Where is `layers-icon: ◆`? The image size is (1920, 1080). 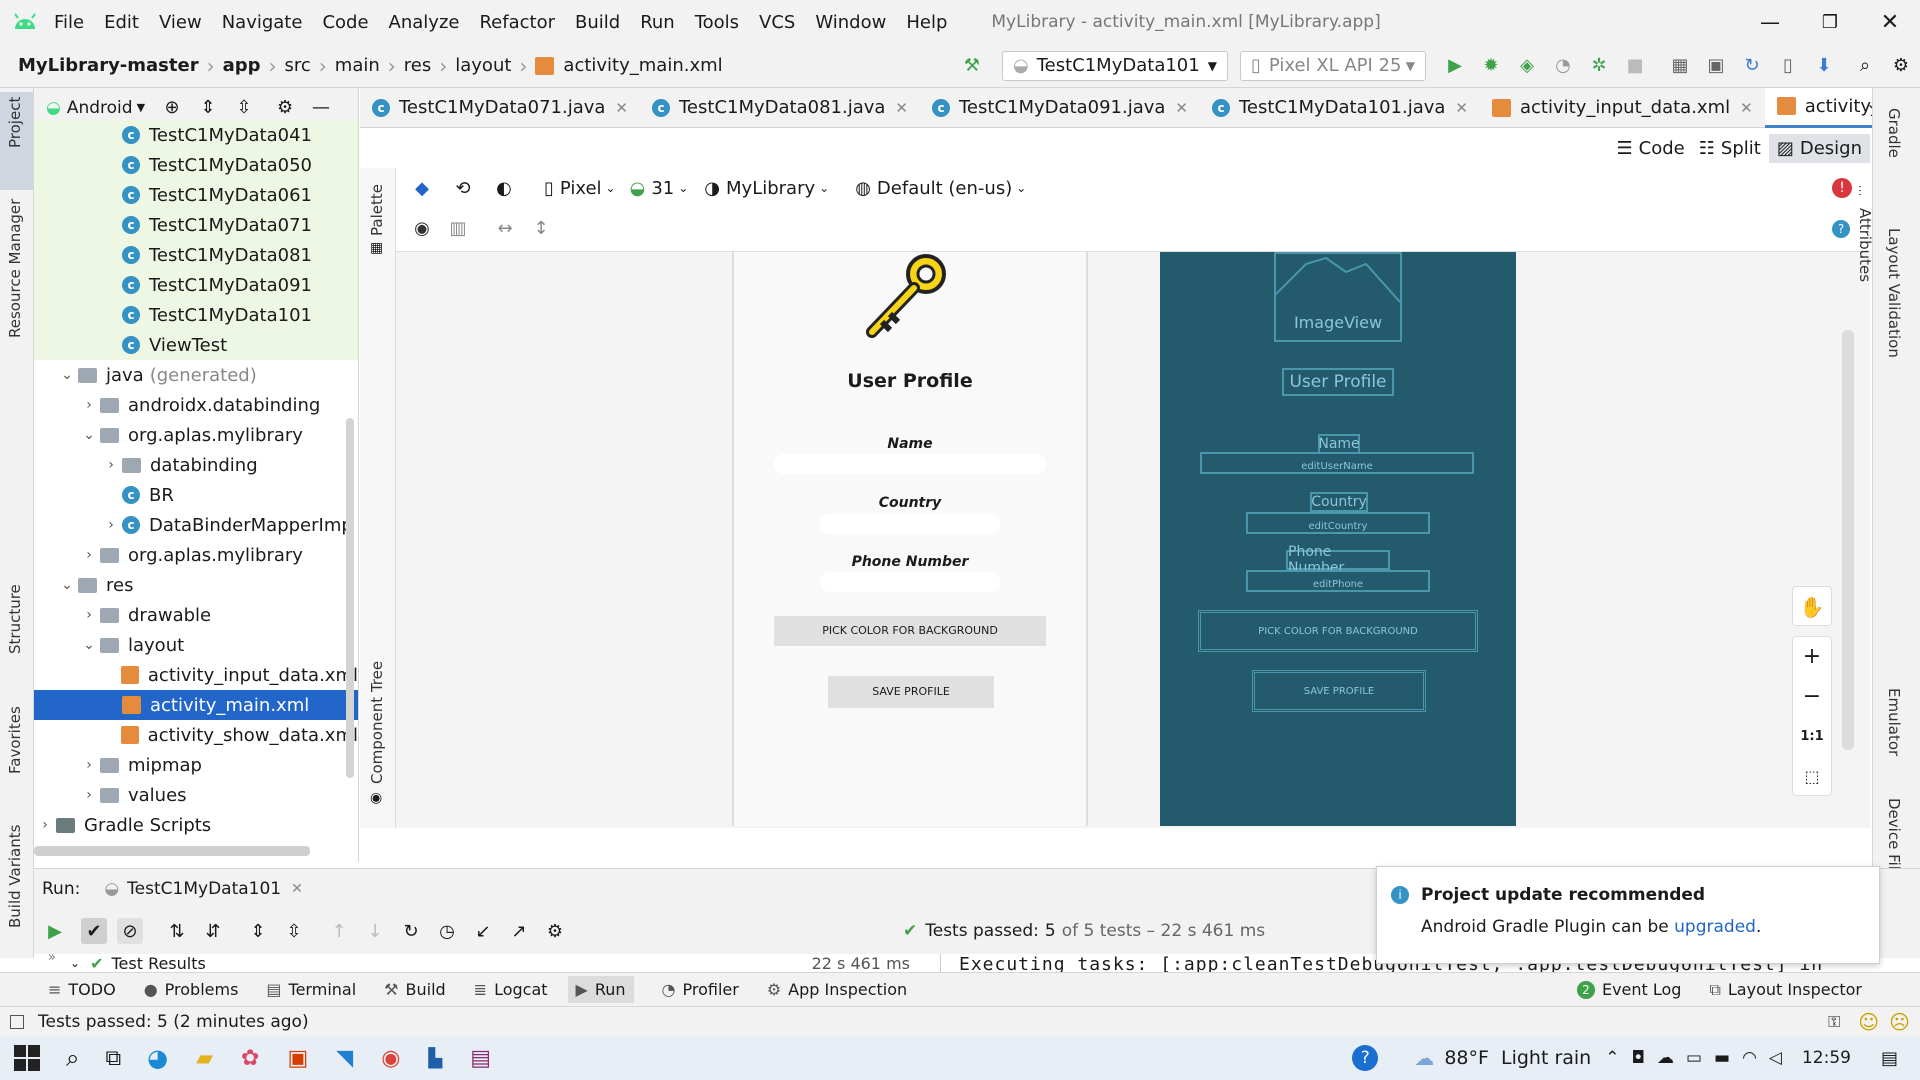
layers-icon: ◆ is located at coordinates (422, 188).